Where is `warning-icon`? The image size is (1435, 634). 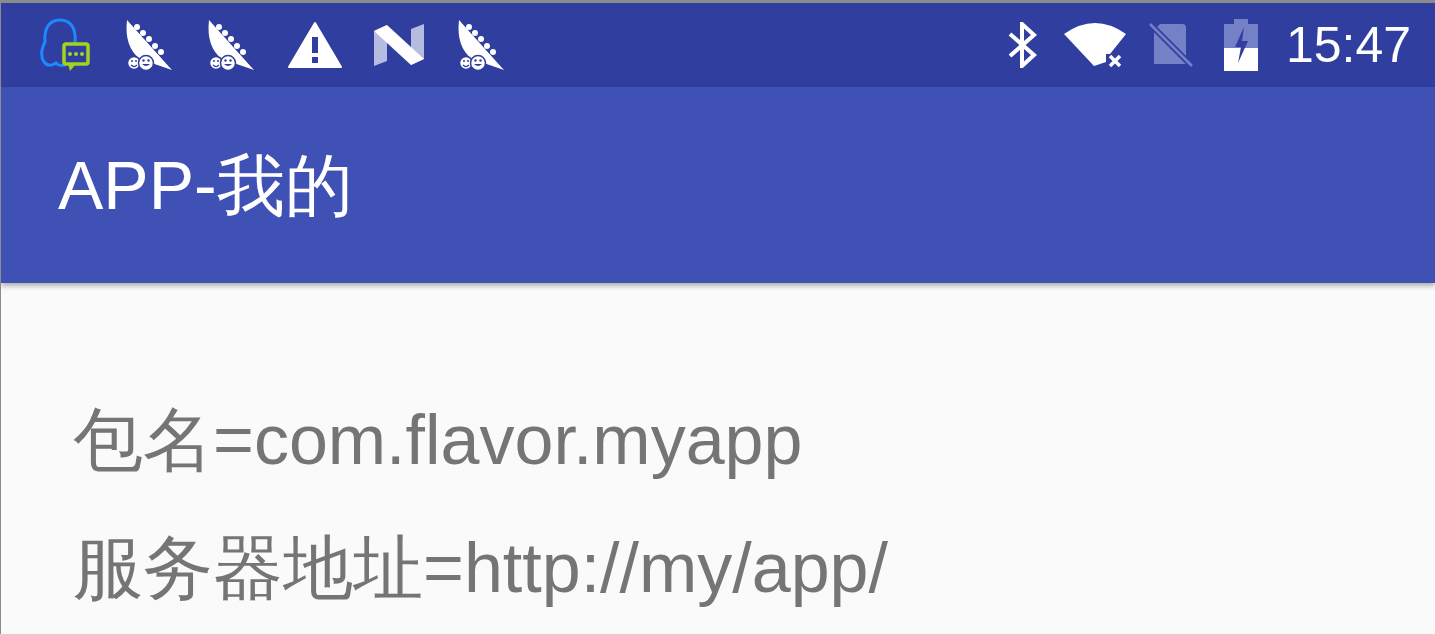
warning-icon is located at coordinates (315, 45).